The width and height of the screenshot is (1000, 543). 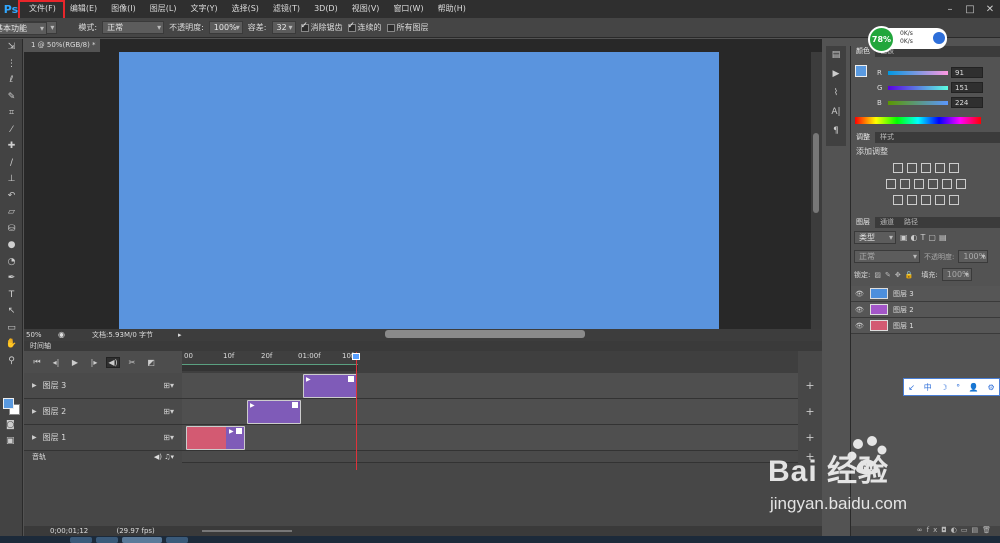 I want to click on move-tool-icon: ⇲, so click(x=11, y=47).